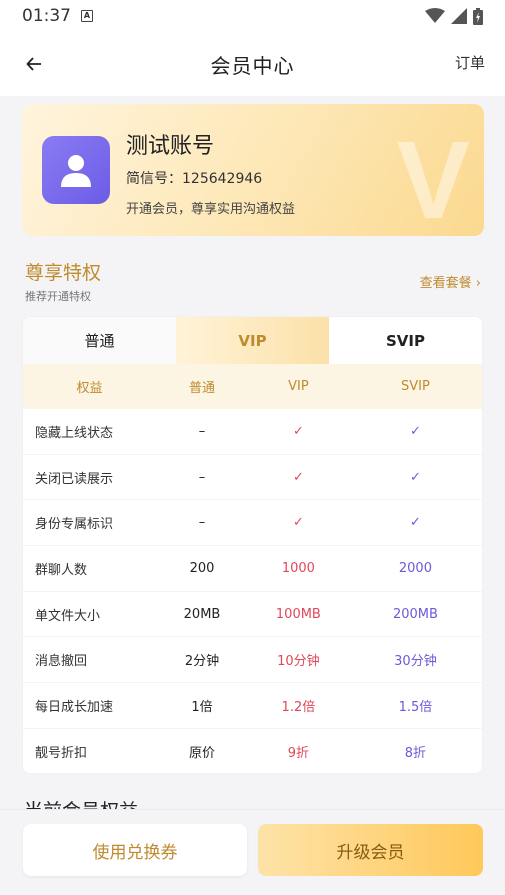 This screenshot has width=505, height=895. I want to click on vip-value: 1000, so click(298, 568).